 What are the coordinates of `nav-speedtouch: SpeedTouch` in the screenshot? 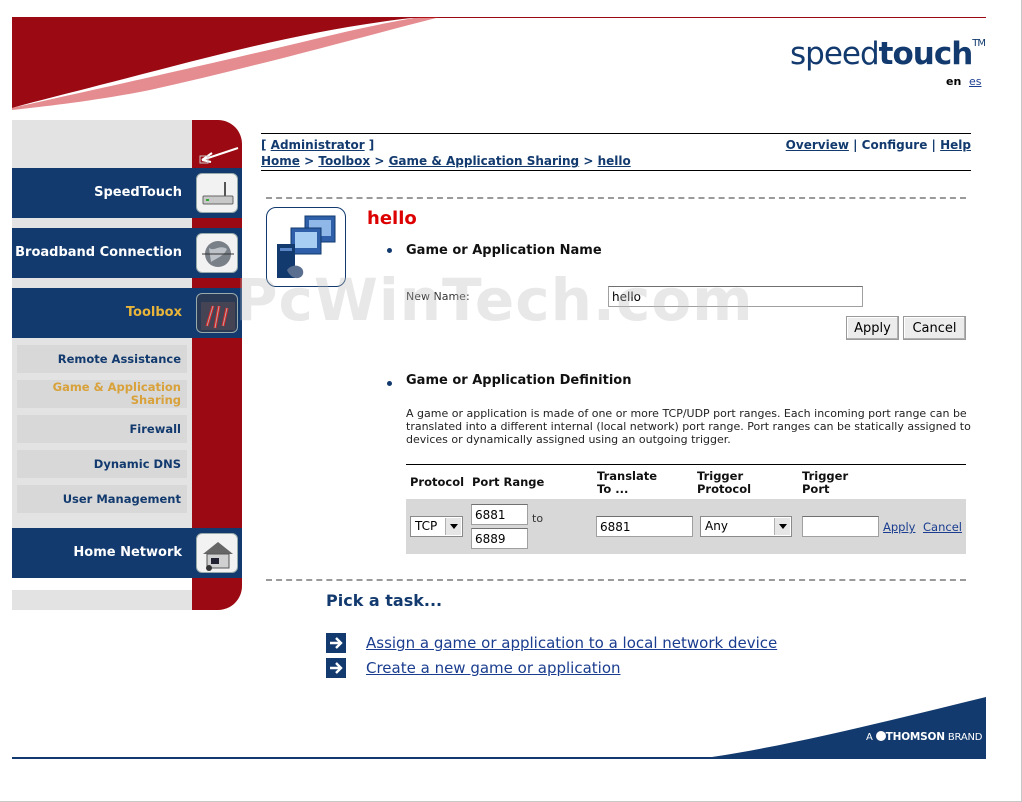 It's located at (127, 193).